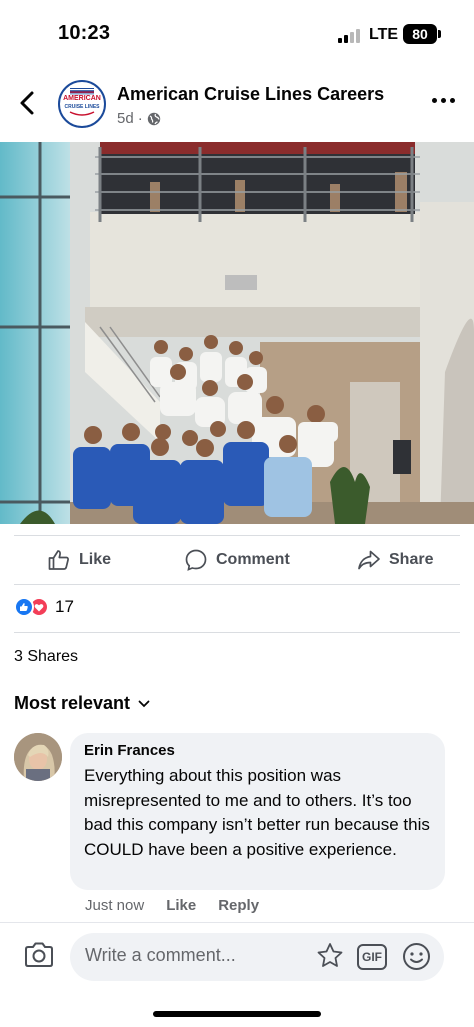  What do you see at coordinates (84, 33) in the screenshot?
I see `status-time: 10:23` at bounding box center [84, 33].